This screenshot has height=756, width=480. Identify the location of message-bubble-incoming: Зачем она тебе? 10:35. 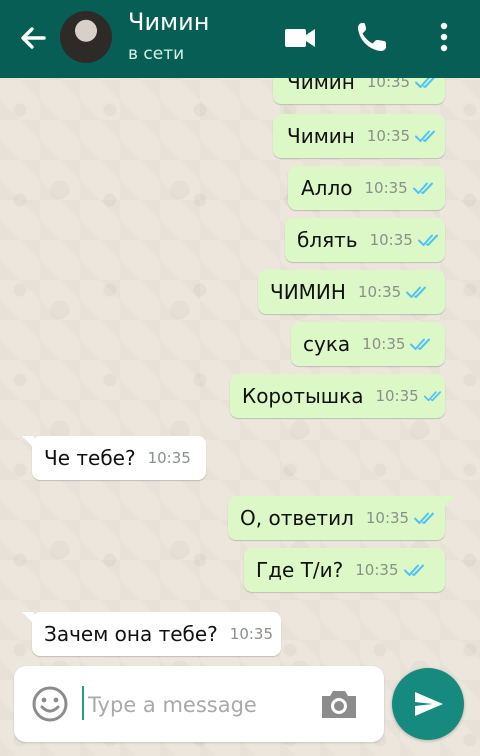
(151, 634).